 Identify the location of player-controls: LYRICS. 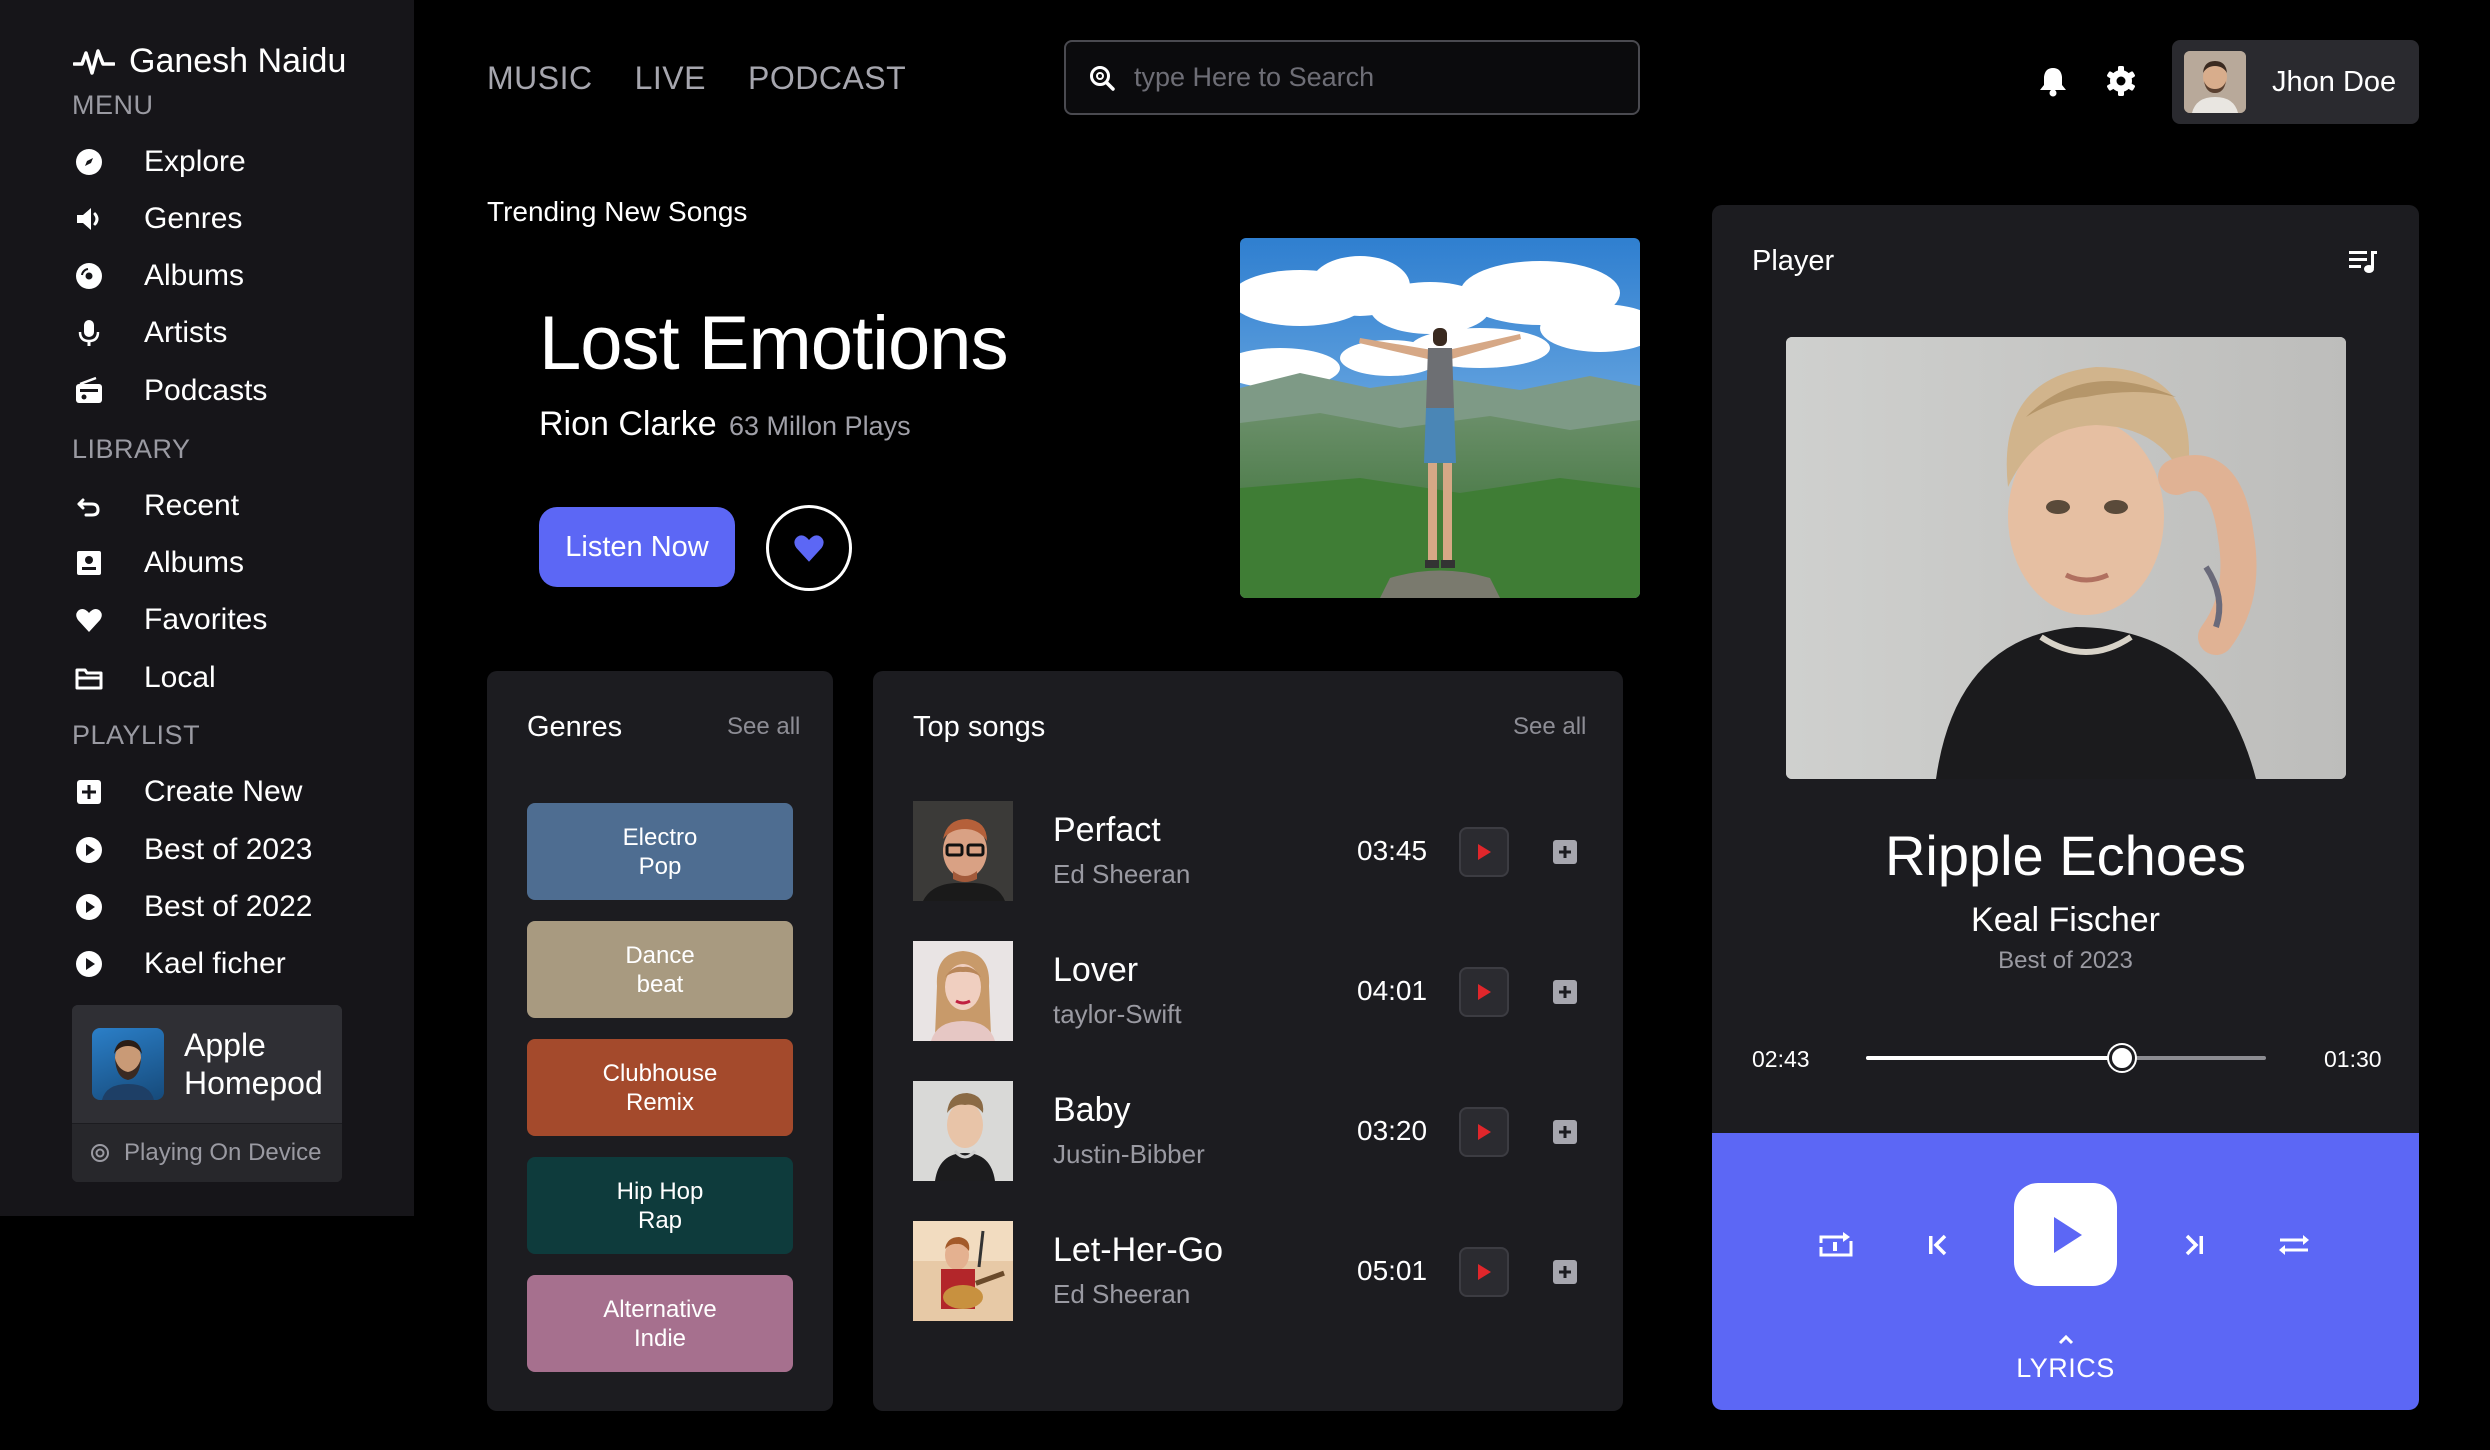
(2065, 1271).